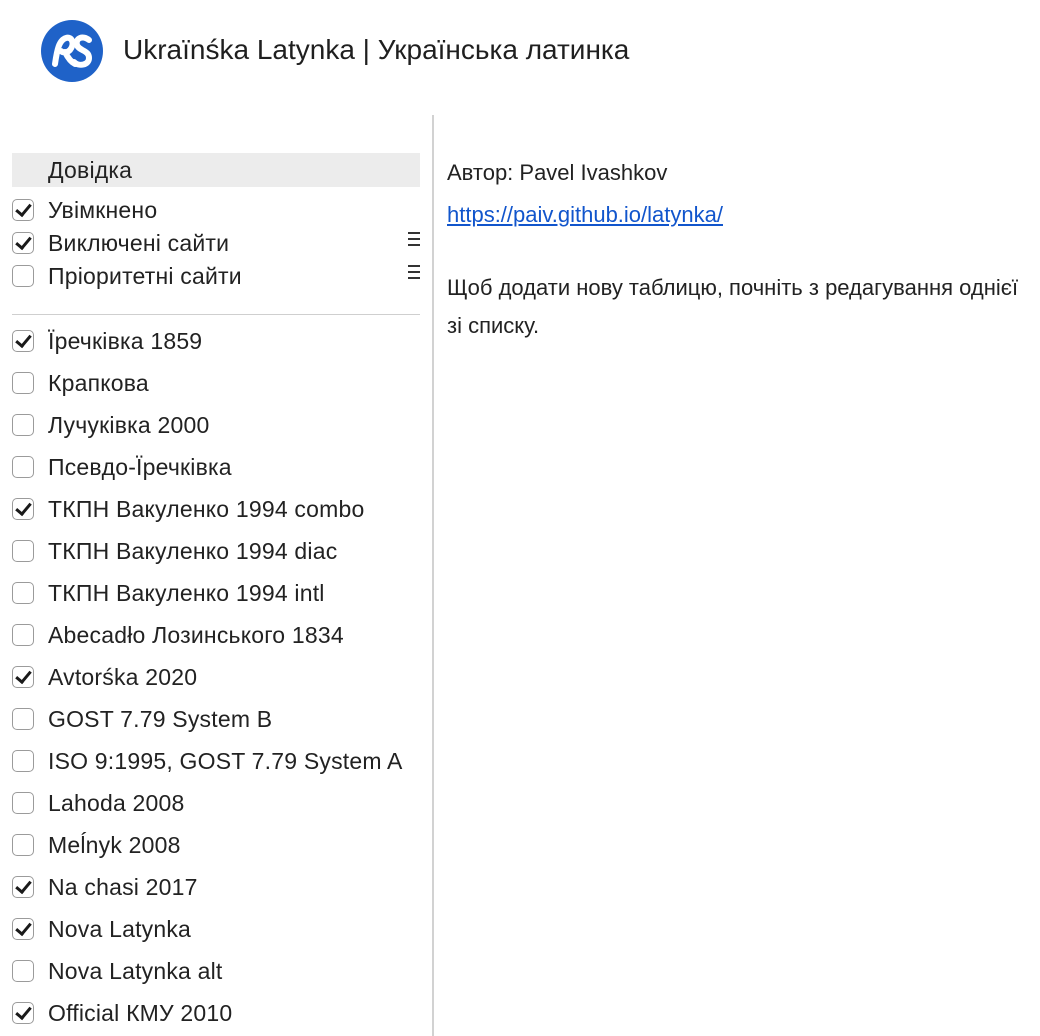  I want to click on table-item-label: Avtorśka 2020, so click(123, 676).